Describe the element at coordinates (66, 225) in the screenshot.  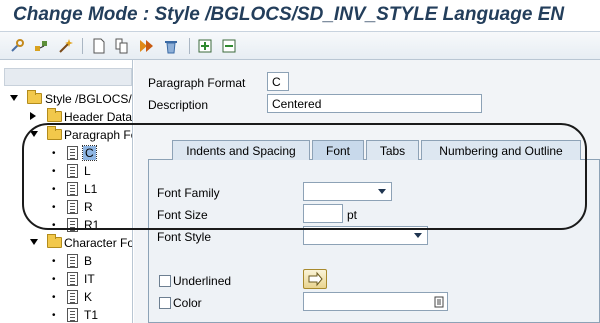
I see `tree-item-paragraph-r1: • R1` at that location.